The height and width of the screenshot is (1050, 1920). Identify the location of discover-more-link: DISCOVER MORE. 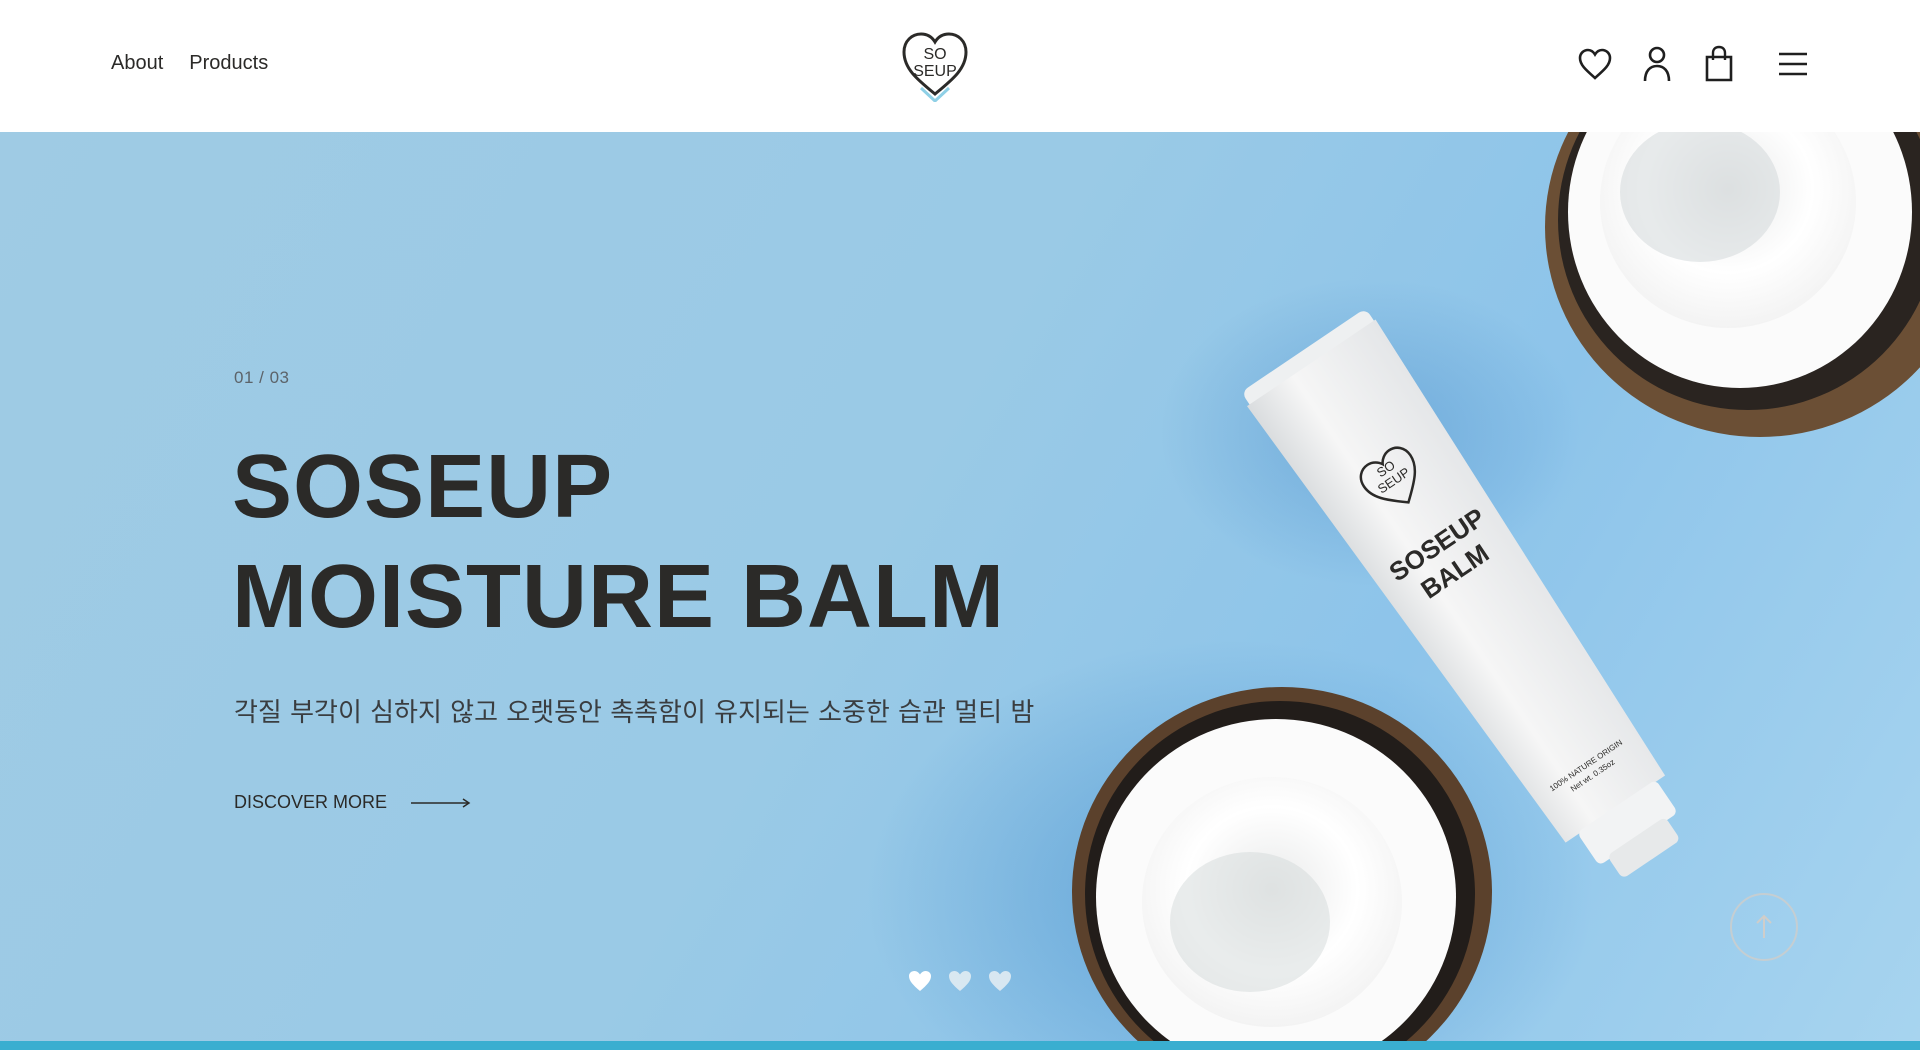
(352, 802).